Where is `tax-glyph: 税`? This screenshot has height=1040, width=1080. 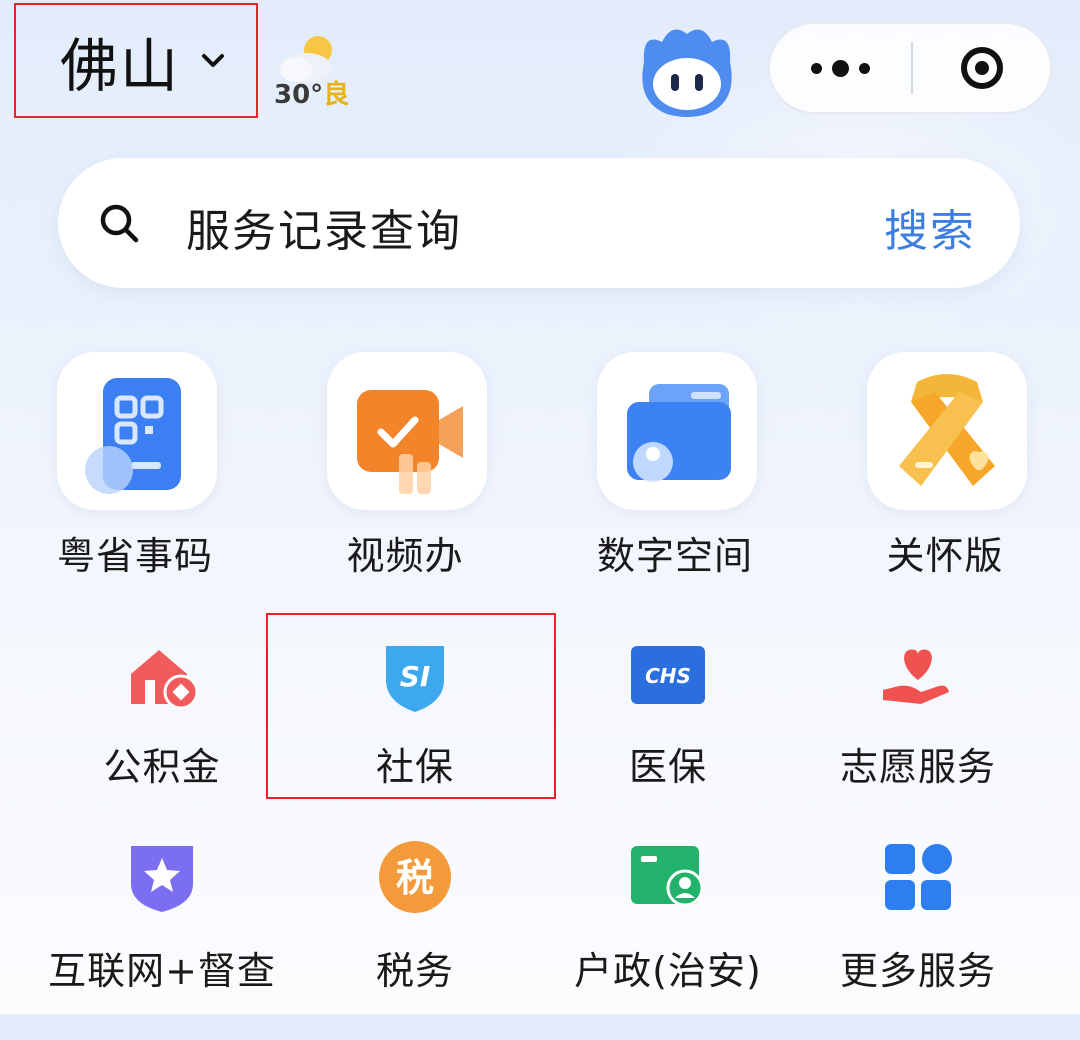
tax-glyph: 税 is located at coordinates (415, 878).